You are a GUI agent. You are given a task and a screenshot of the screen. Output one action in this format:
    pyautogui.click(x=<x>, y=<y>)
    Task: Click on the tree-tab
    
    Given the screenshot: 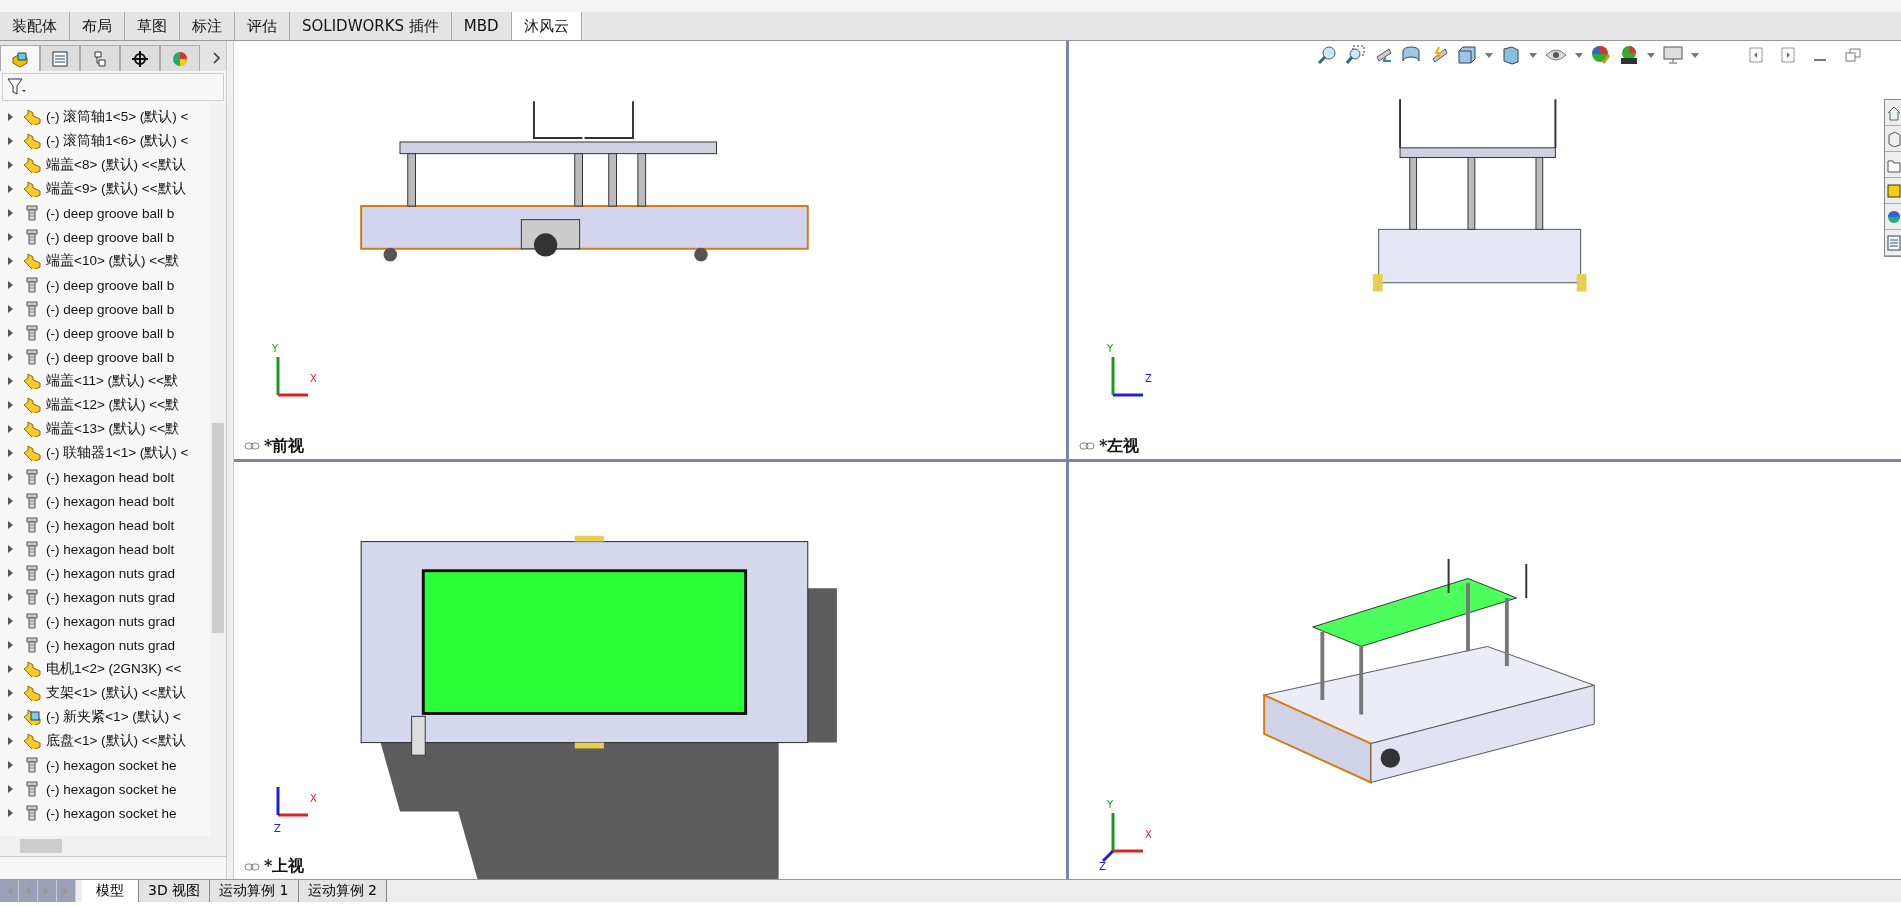 What is the action you would take?
    pyautogui.click(x=20, y=58)
    